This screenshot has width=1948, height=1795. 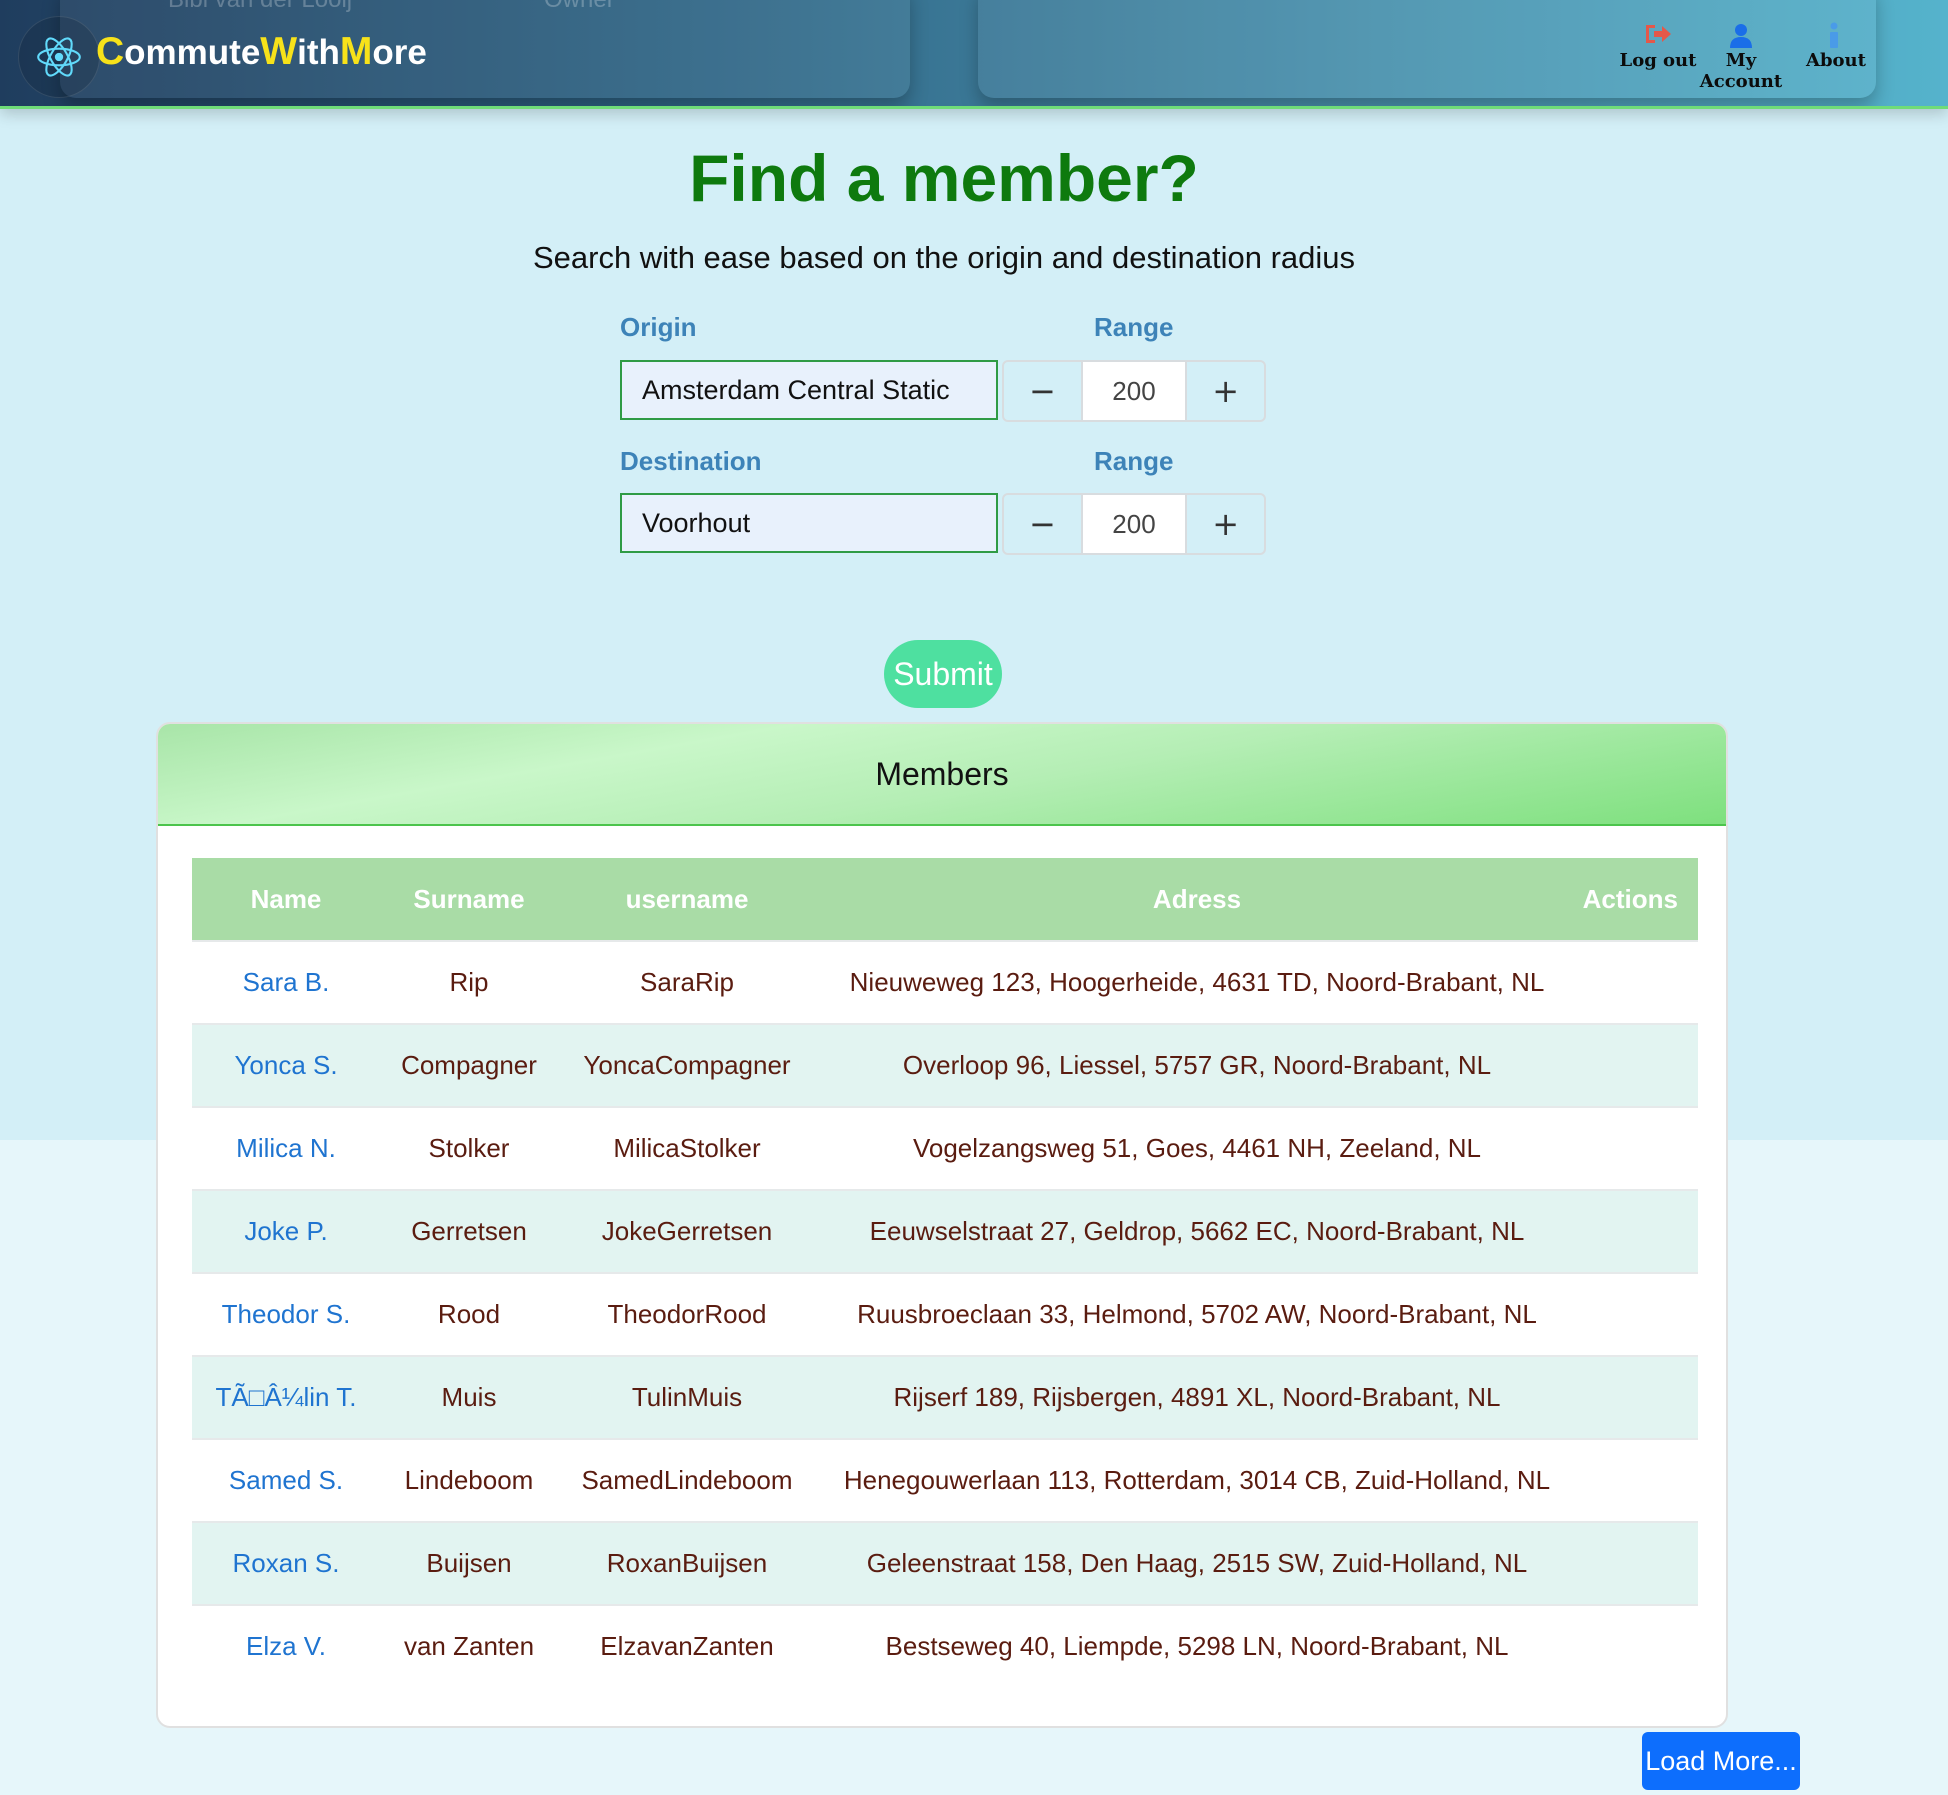 What do you see at coordinates (1225, 524) in the screenshot?
I see `destination-range-increment-button: +` at bounding box center [1225, 524].